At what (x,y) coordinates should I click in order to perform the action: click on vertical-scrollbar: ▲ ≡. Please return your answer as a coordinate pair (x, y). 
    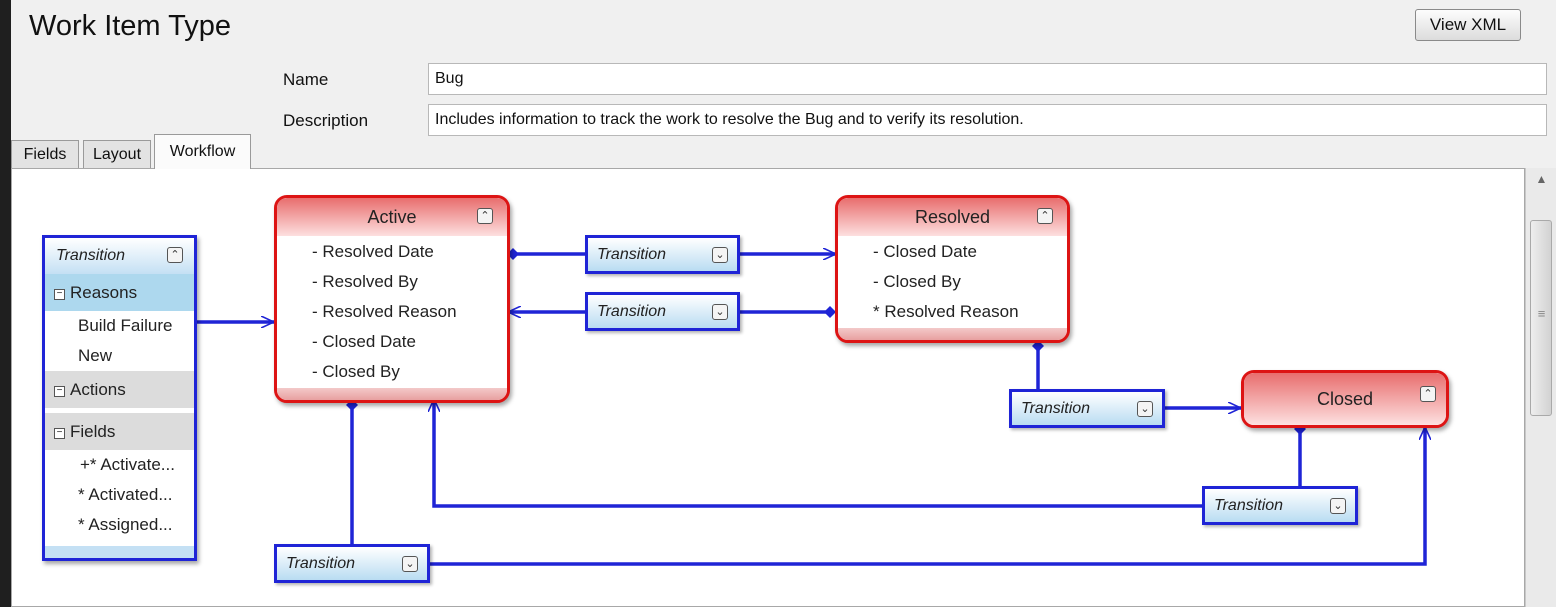
    Looking at the image, I should click on (1540, 387).